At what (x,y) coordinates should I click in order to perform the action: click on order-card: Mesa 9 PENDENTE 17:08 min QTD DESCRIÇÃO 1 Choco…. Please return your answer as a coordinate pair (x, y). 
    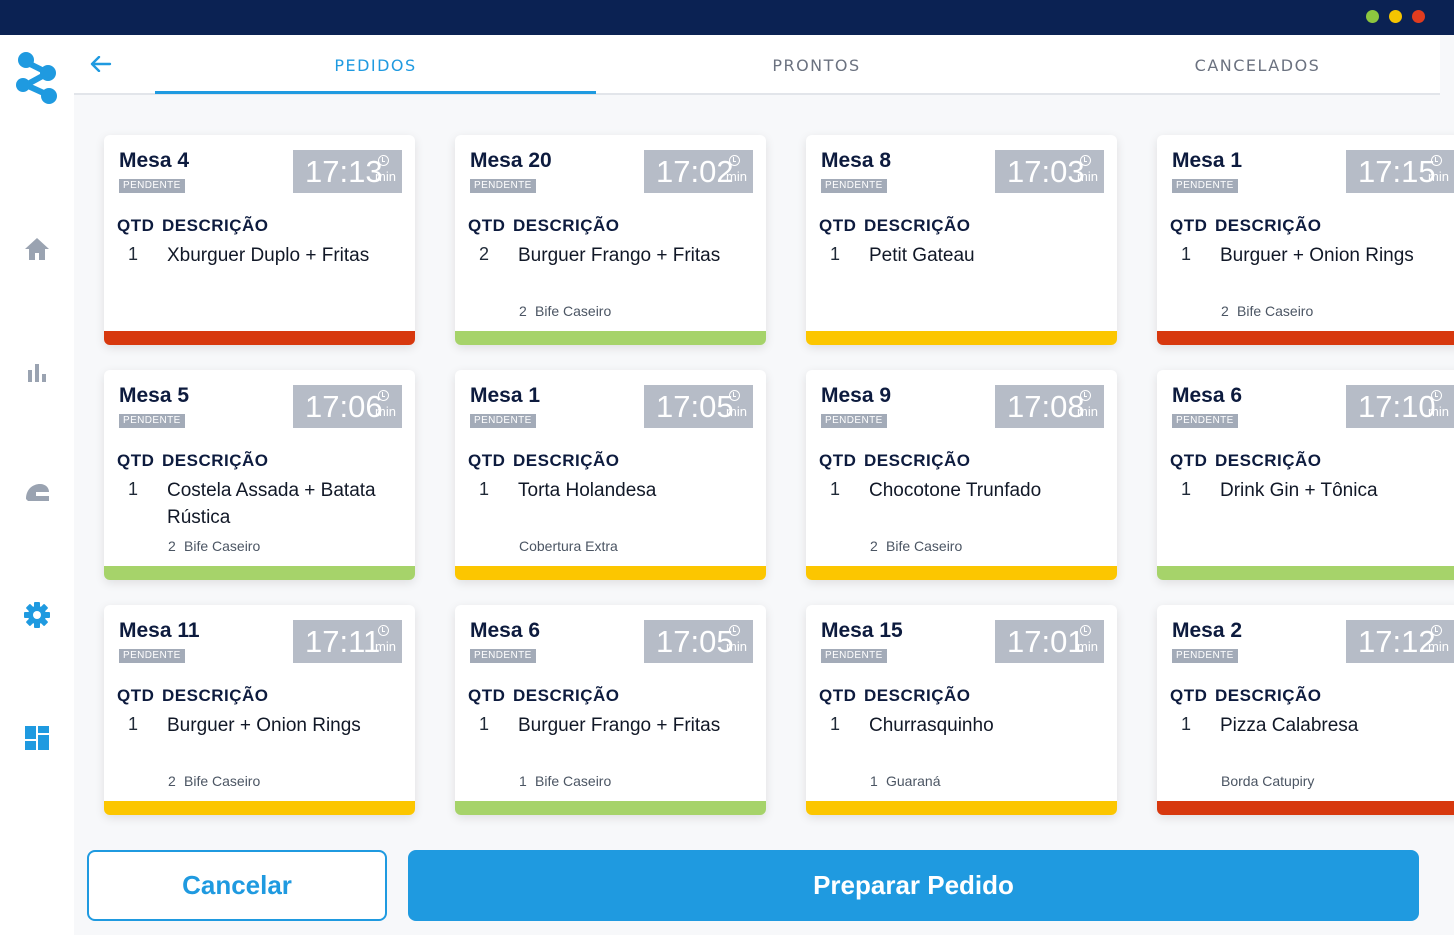
    Looking at the image, I should click on (961, 475).